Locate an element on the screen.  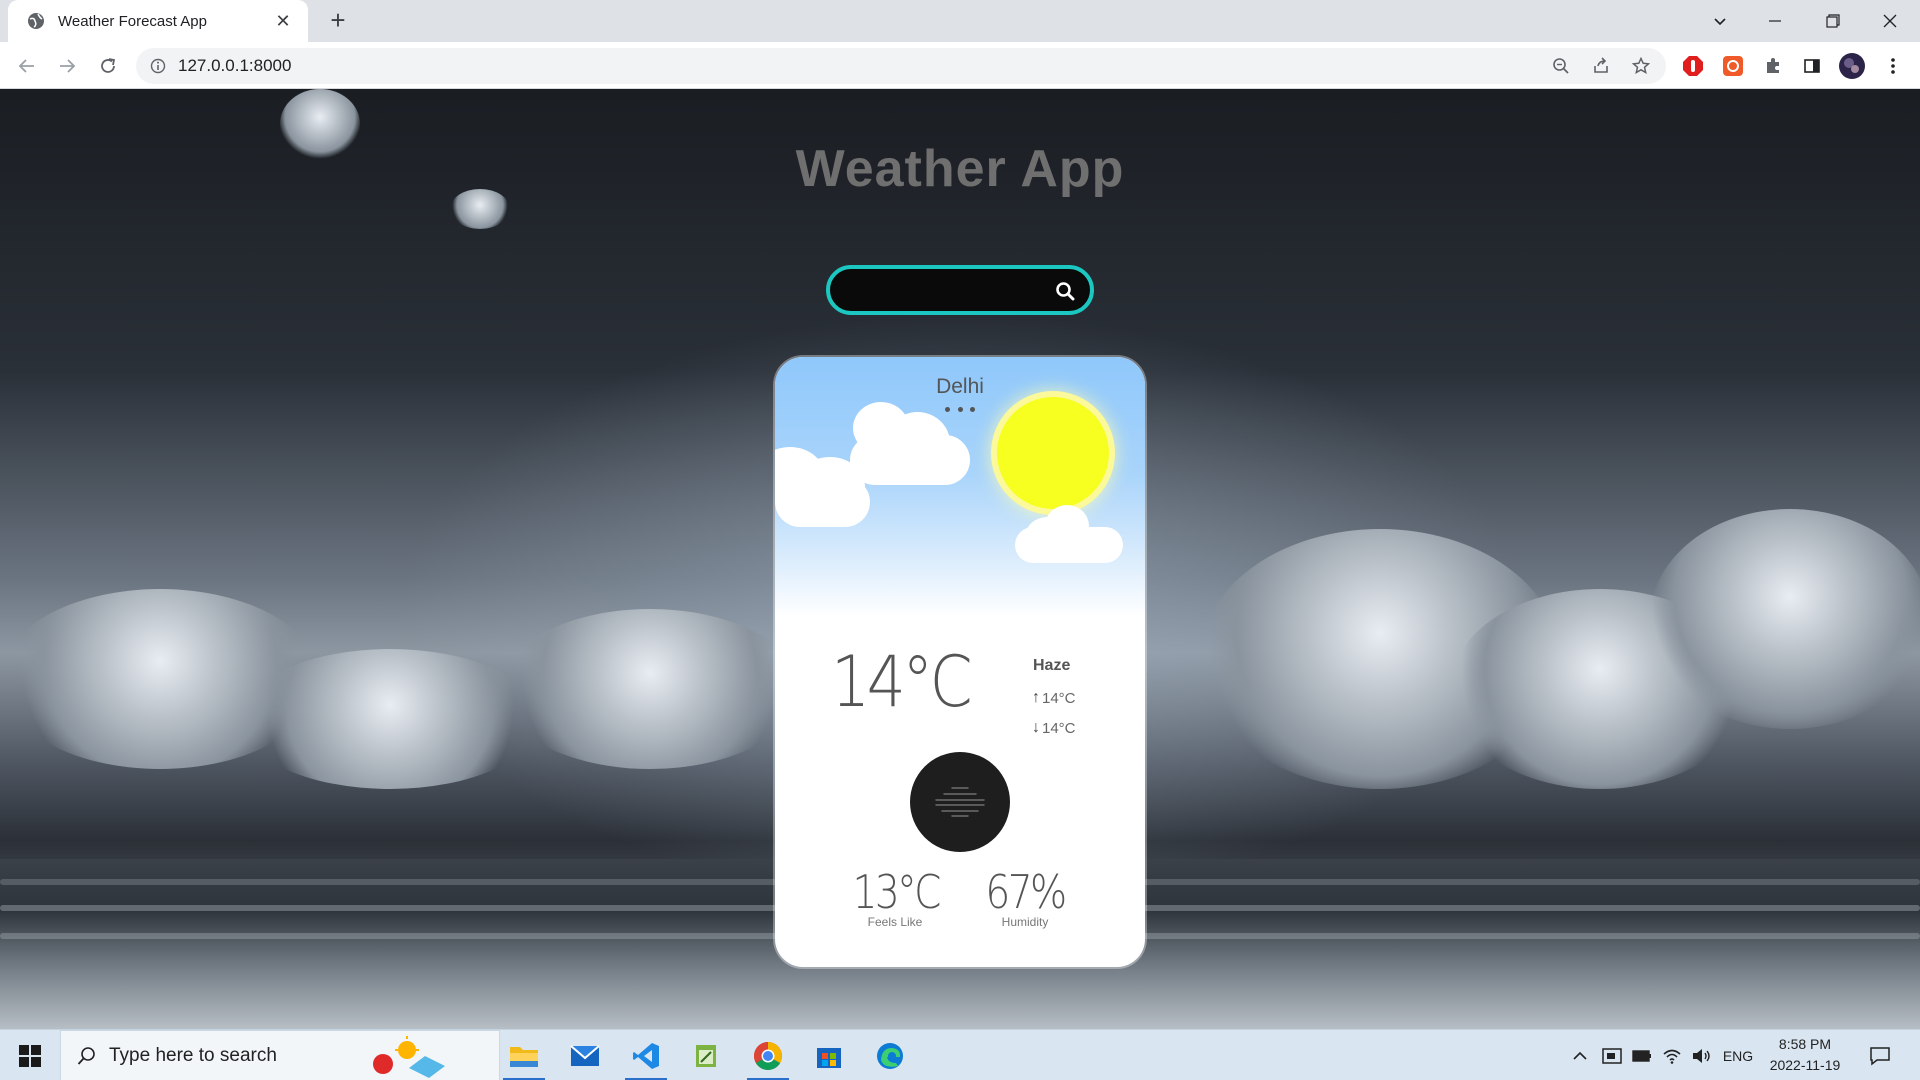
address-bar: 127.0.0.1:8000 is located at coordinates (901, 66).